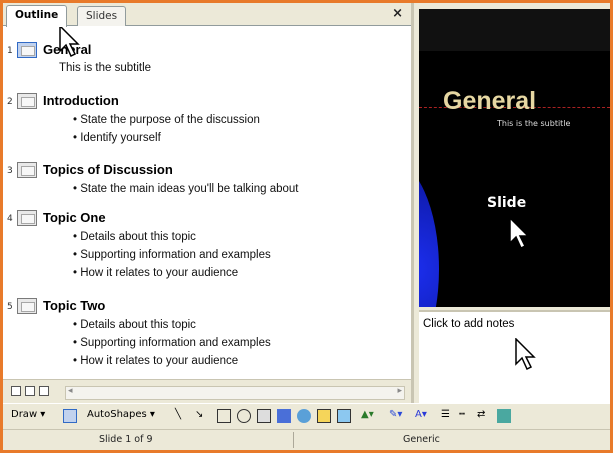 The width and height of the screenshot is (613, 453). Describe the element at coordinates (421, 414) in the screenshot. I see `font-color-icon: A▾` at that location.